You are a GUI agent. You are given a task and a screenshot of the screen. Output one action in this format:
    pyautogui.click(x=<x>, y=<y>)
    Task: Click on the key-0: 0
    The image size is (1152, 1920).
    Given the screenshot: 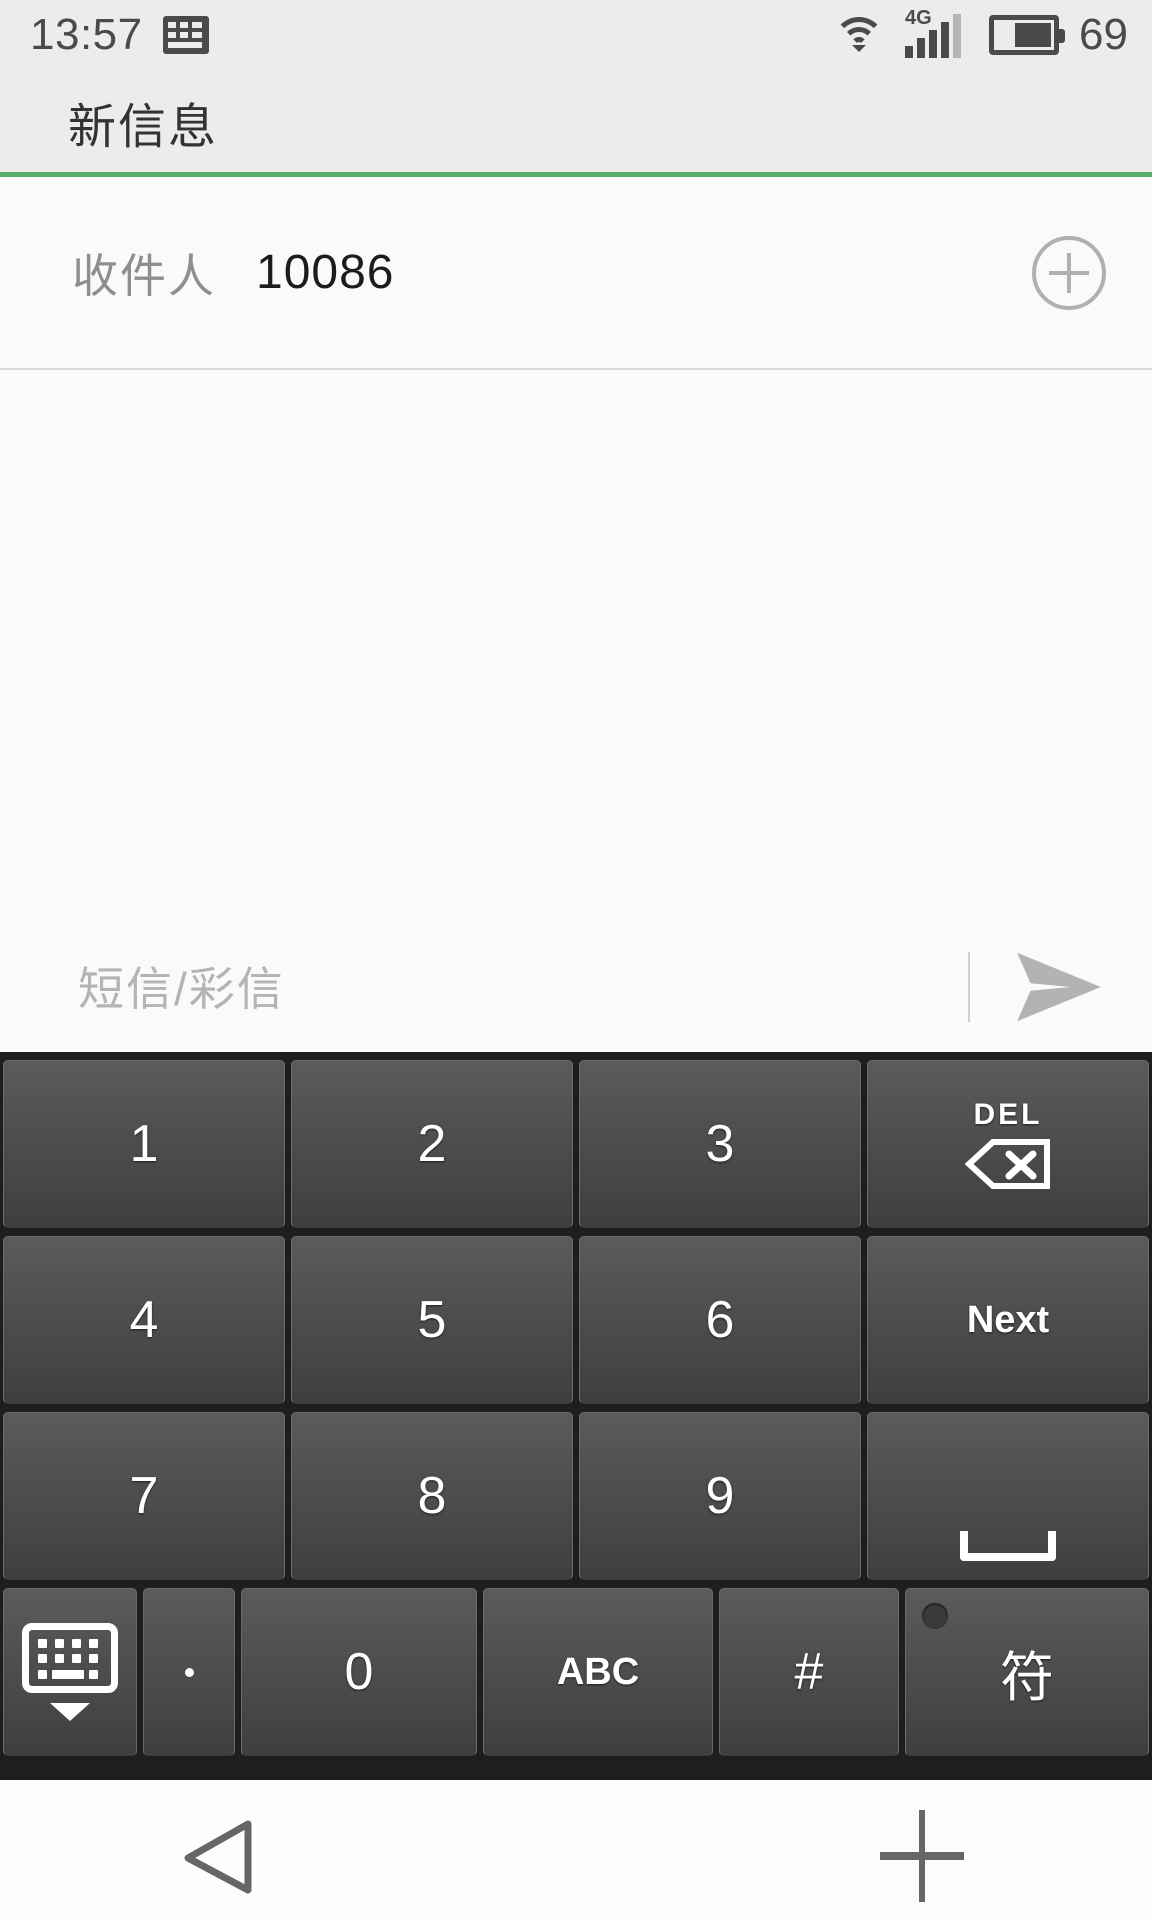 What is the action you would take?
    pyautogui.click(x=359, y=1672)
    